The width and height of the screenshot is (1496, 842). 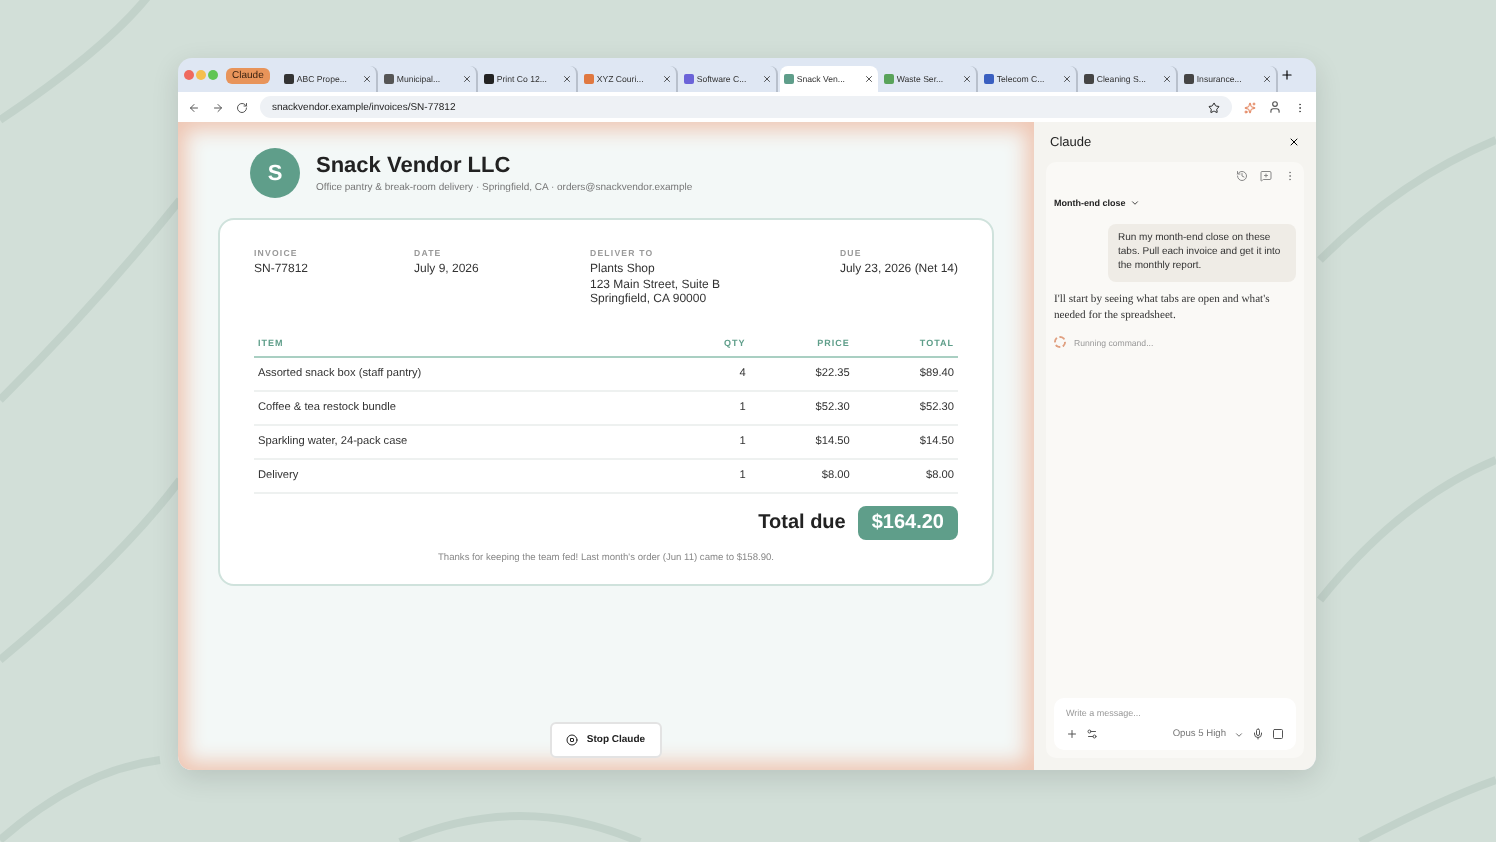 What do you see at coordinates (194, 107) in the screenshot?
I see `back-icon` at bounding box center [194, 107].